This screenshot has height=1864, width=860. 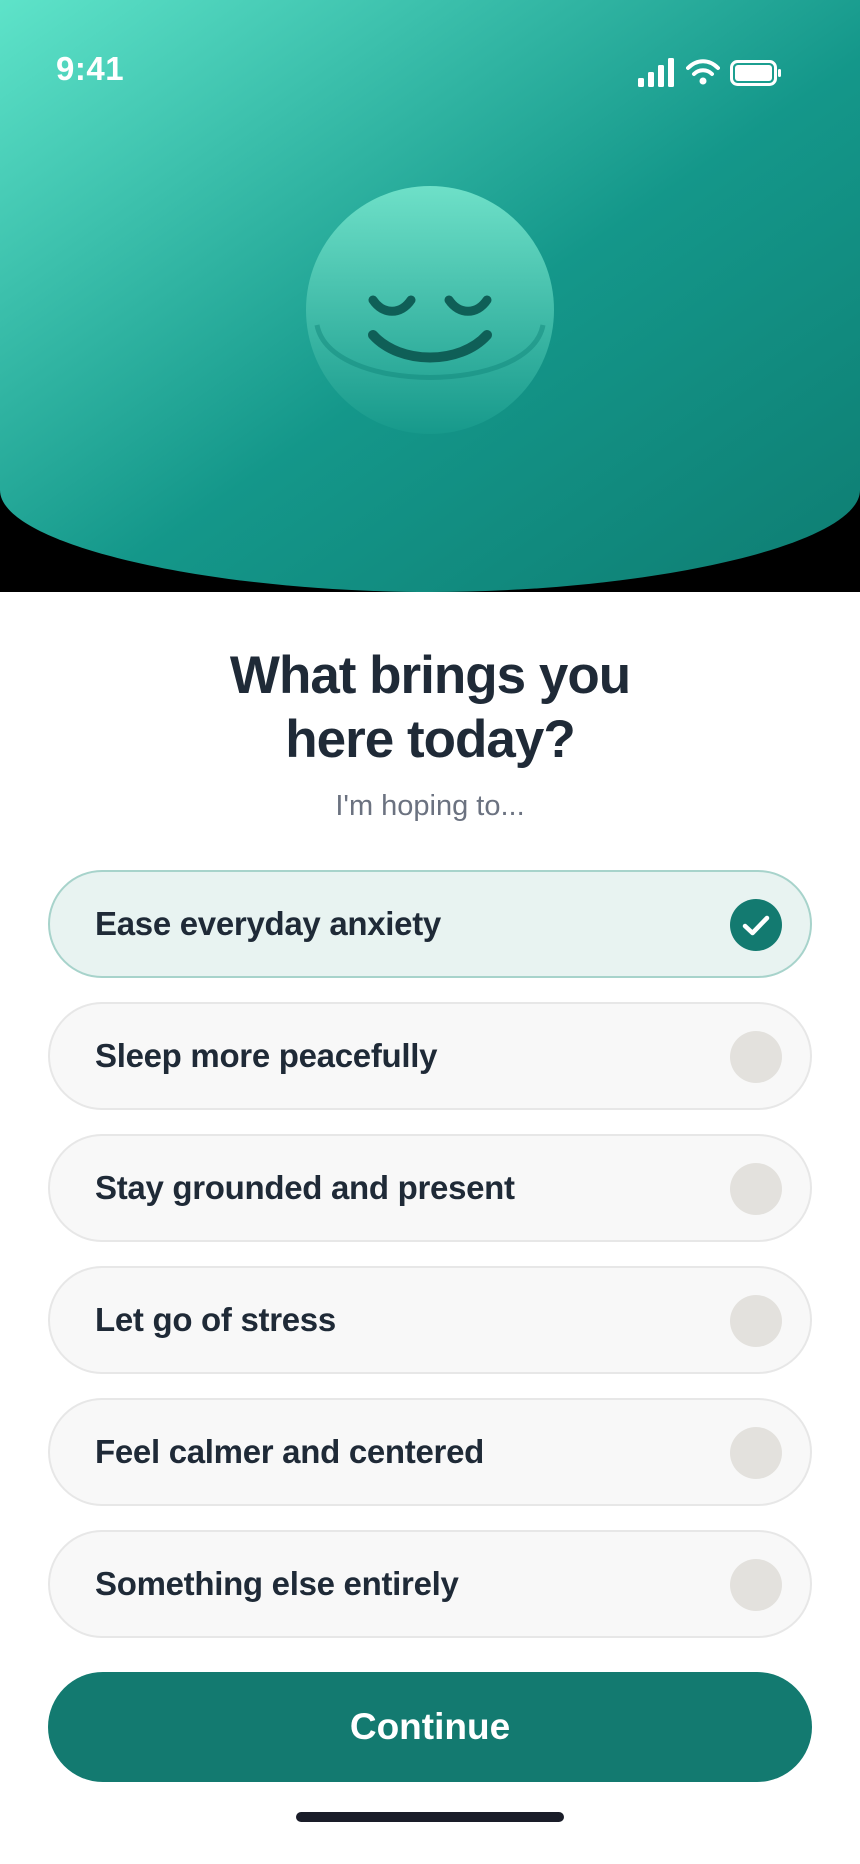 What do you see at coordinates (430, 739) in the screenshot?
I see `title-line-2: here today?` at bounding box center [430, 739].